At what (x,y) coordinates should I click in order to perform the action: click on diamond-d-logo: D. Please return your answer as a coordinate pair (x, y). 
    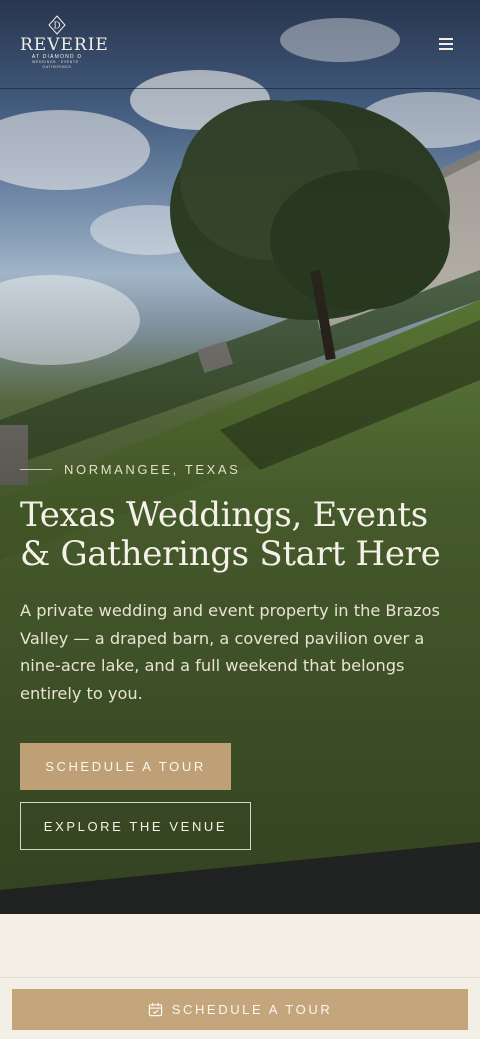
    Looking at the image, I should click on (57, 25).